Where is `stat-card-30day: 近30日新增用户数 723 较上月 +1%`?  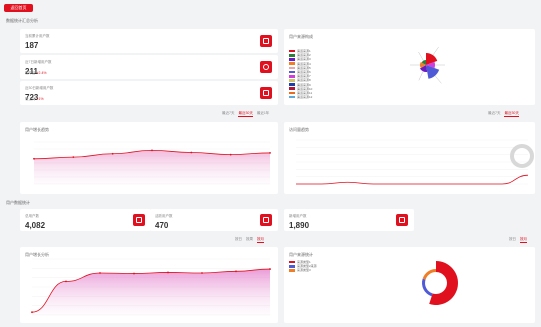
stat-card-30day: 近30日新增用户数 723 较上月 +1% is located at coordinates (149, 93).